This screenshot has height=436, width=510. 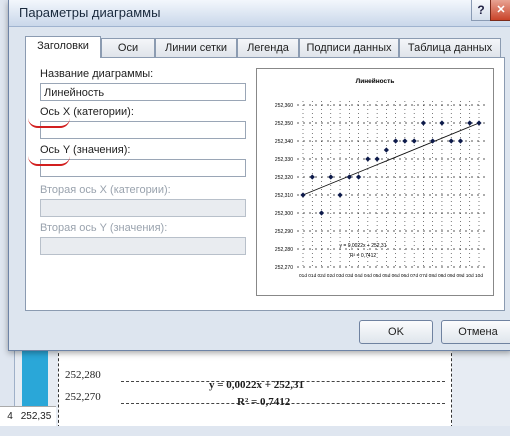 I want to click on tab-legend: Легенда, so click(x=268, y=47).